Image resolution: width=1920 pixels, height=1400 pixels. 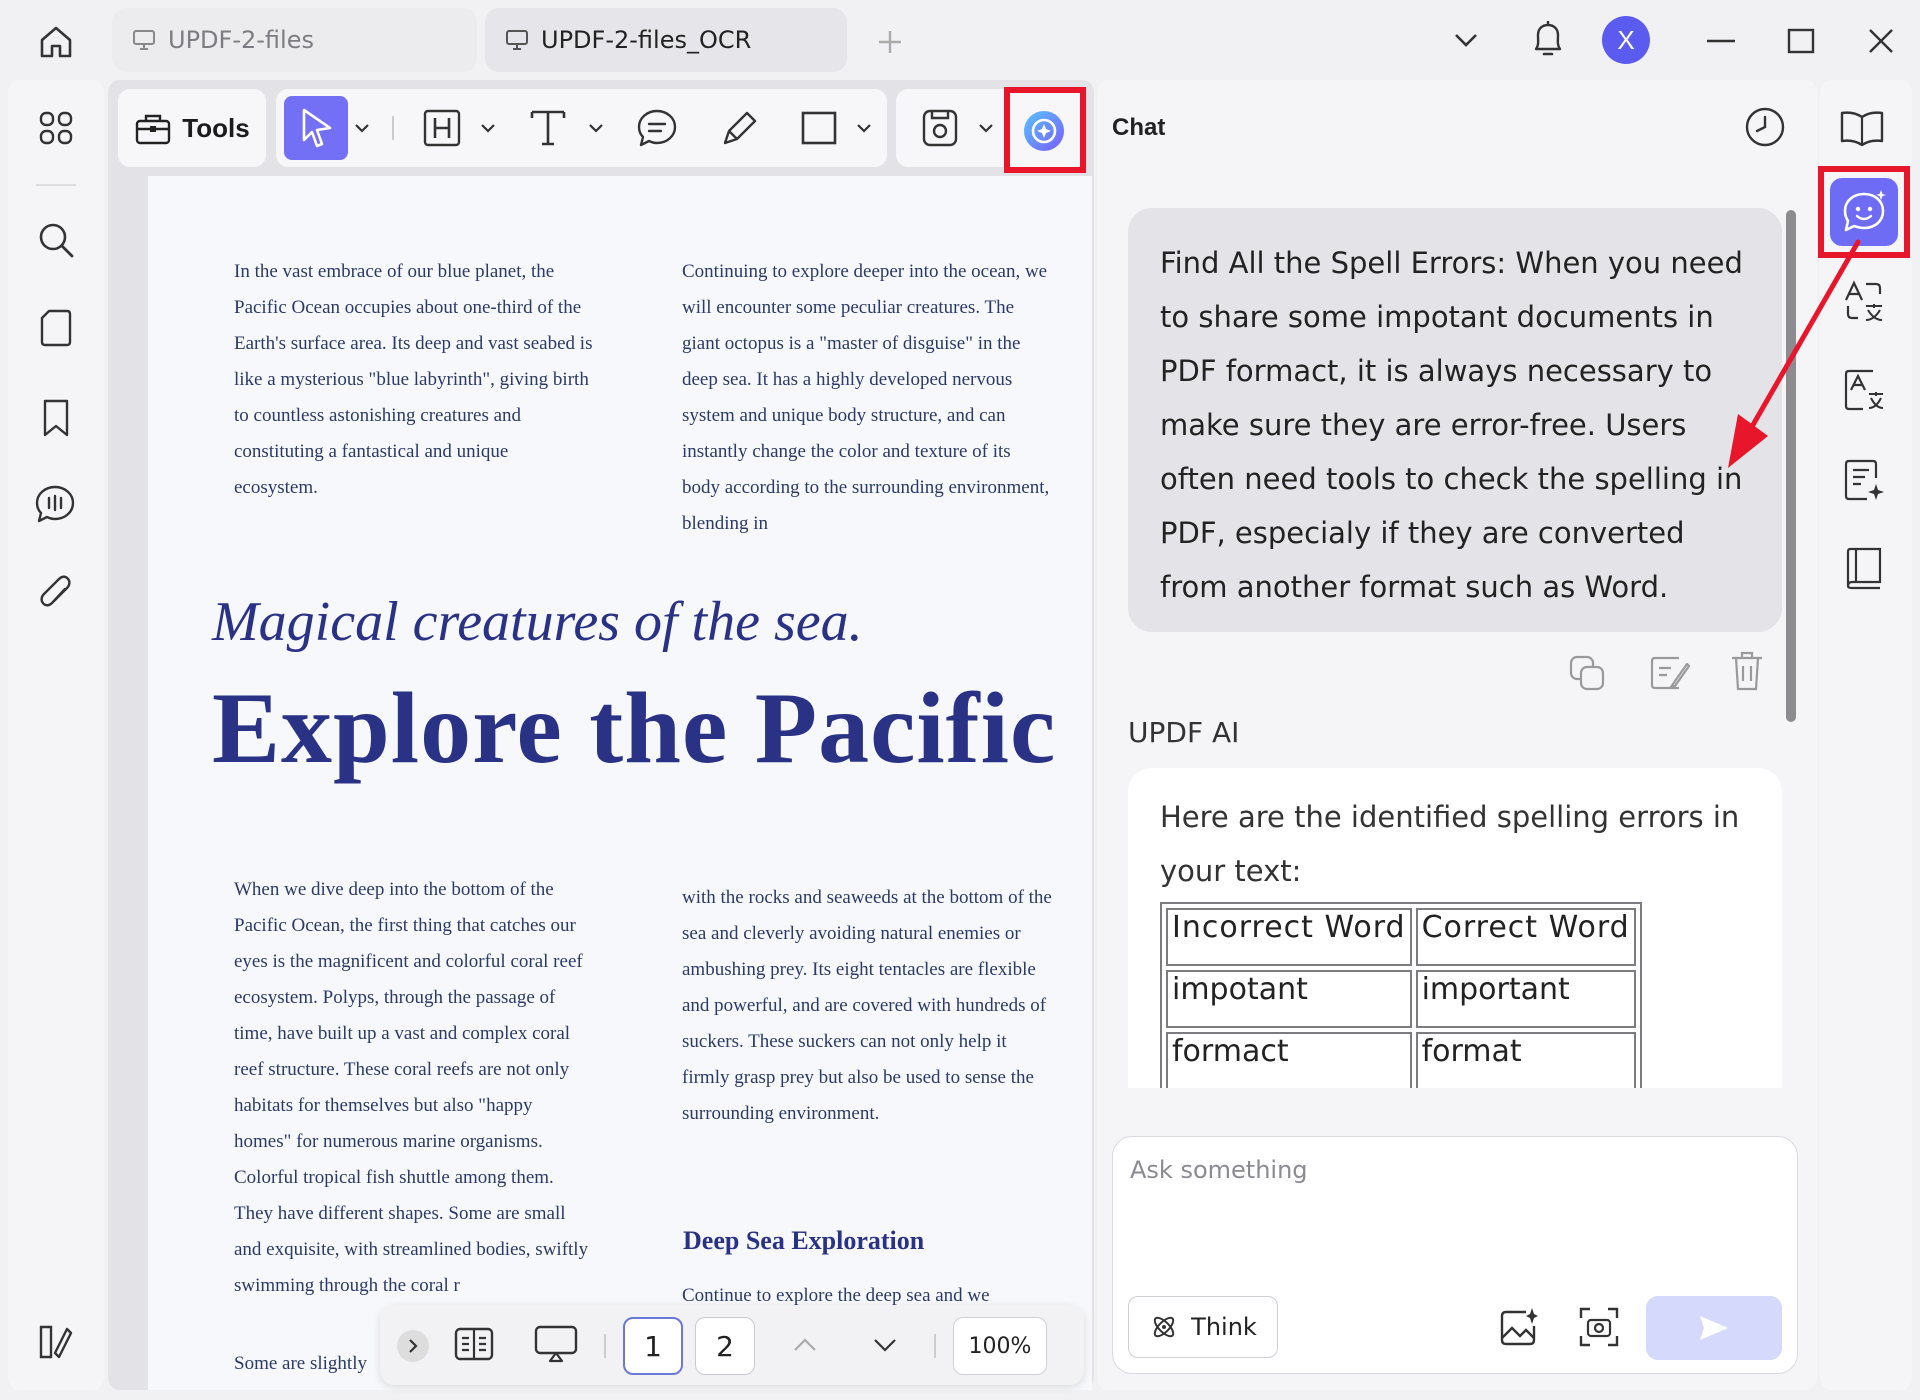 What do you see at coordinates (216, 127) in the screenshot?
I see `tools-label: Tools` at bounding box center [216, 127].